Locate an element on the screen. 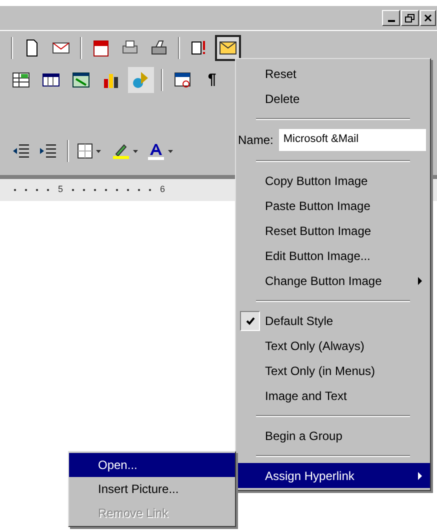 This screenshot has height=531, width=437. ruler-number: 5 is located at coordinates (61, 189).